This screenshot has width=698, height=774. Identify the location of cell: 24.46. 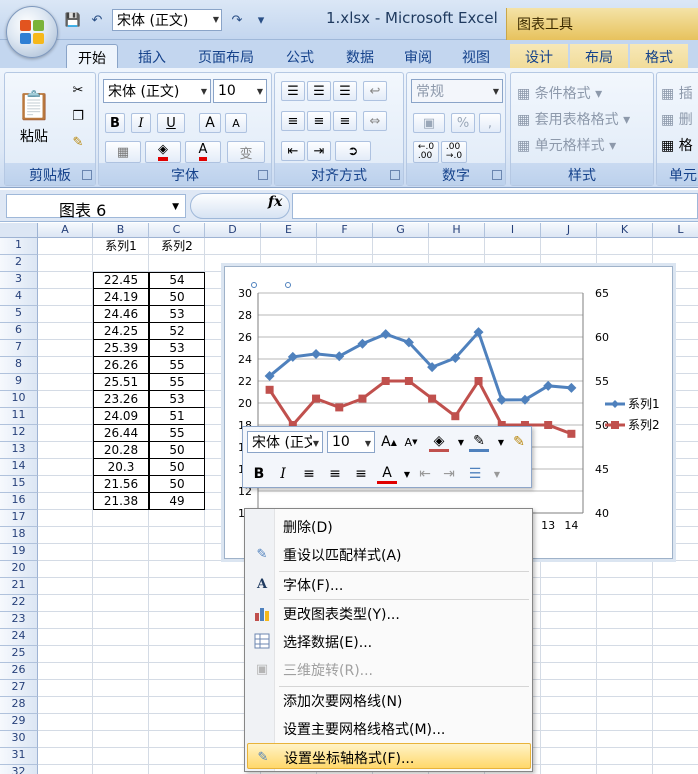
(121, 314).